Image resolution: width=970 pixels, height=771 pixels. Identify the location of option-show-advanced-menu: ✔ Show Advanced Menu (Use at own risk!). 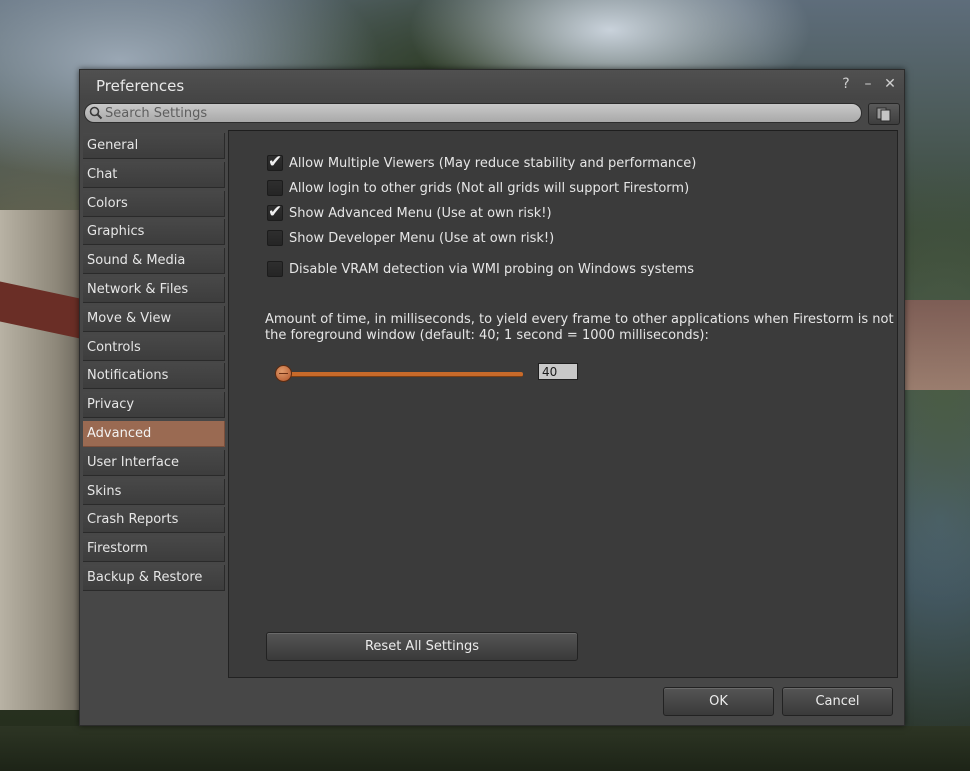
(409, 212).